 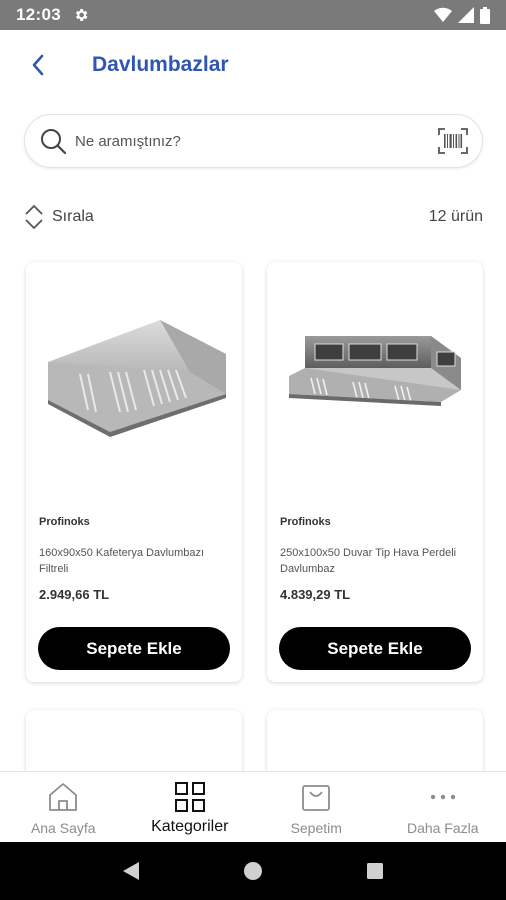 I want to click on nav-item-cart: Sepetim, so click(x=316, y=807).